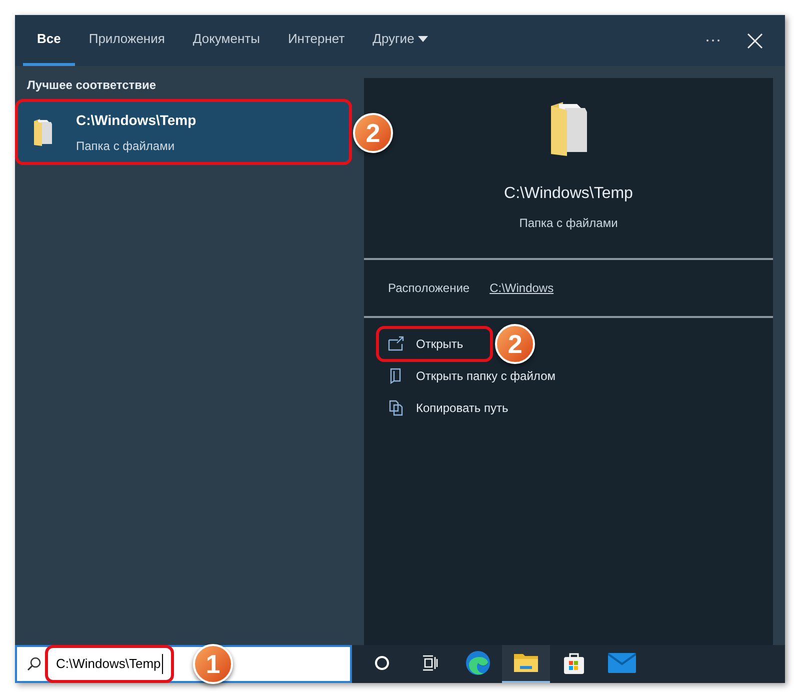  I want to click on action-item: Открыть, so click(426, 344).